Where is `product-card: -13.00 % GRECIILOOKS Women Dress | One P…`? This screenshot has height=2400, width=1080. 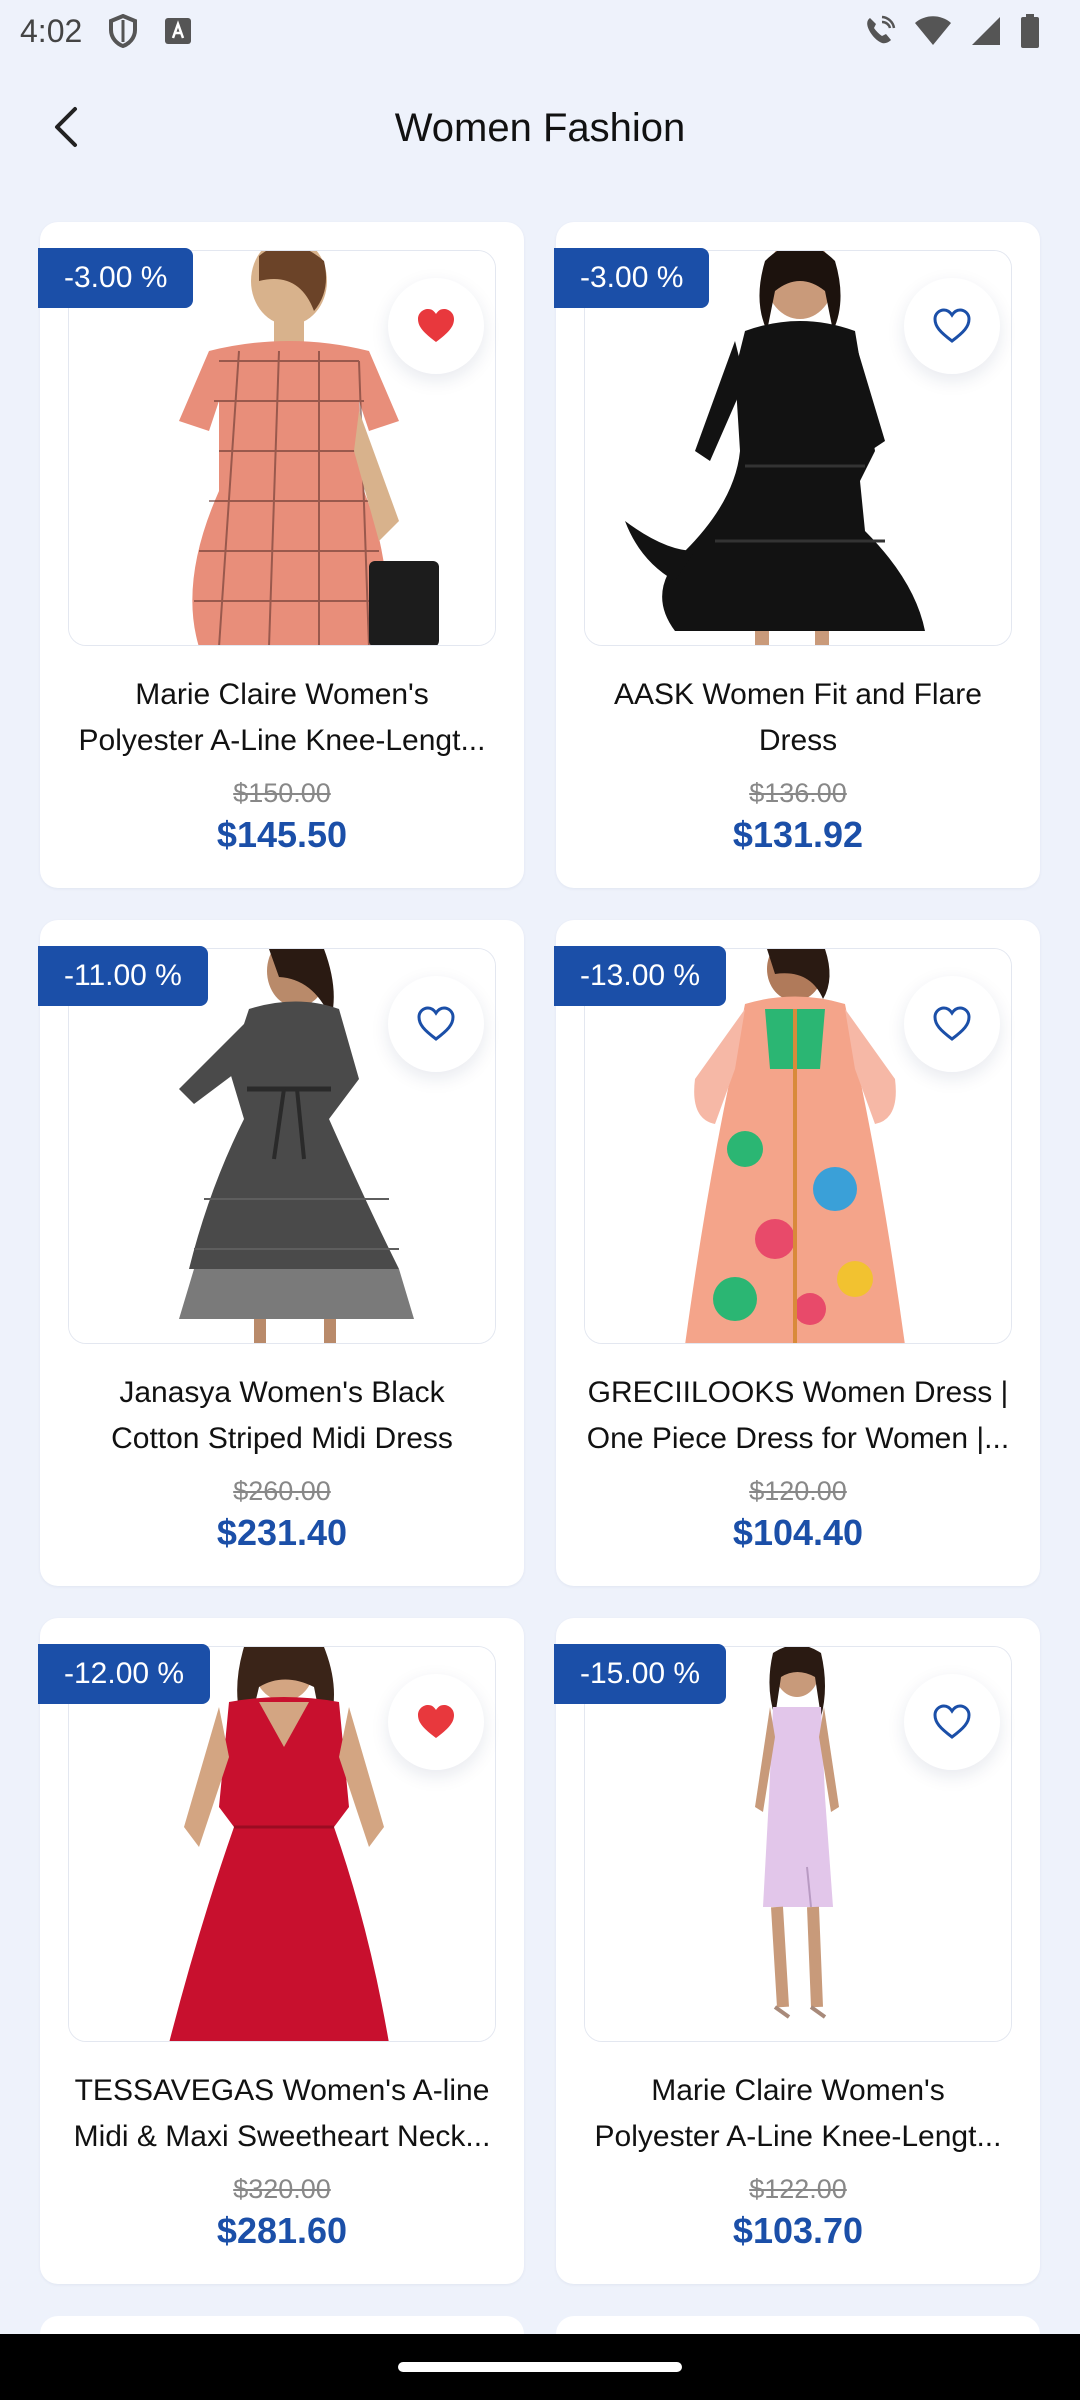 product-card: -13.00 % GRECIILOOKS Women Dress | One P… is located at coordinates (797, 1253).